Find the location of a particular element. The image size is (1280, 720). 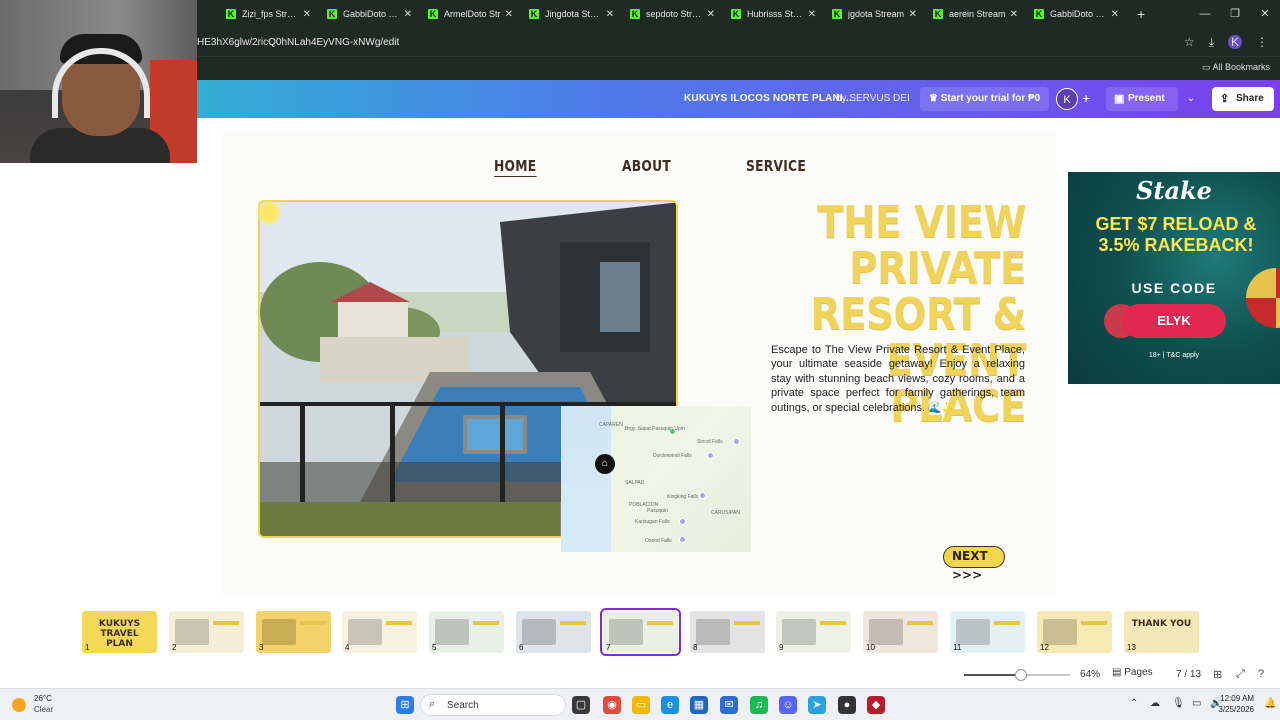

page-thumbnail: 5 is located at coordinates (466, 632).